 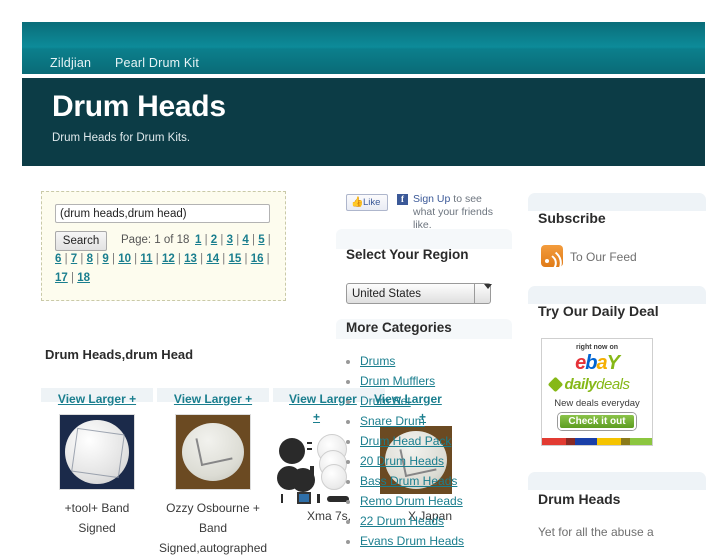 I want to click on daily-deals-wordmark: dailydeals, so click(x=597, y=384).